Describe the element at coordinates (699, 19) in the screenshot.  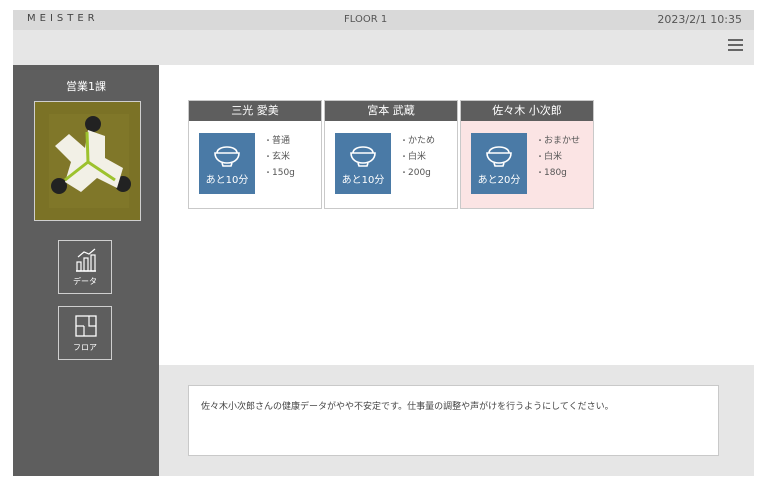
I see `datetime: 2023/2/1 10:35` at that location.